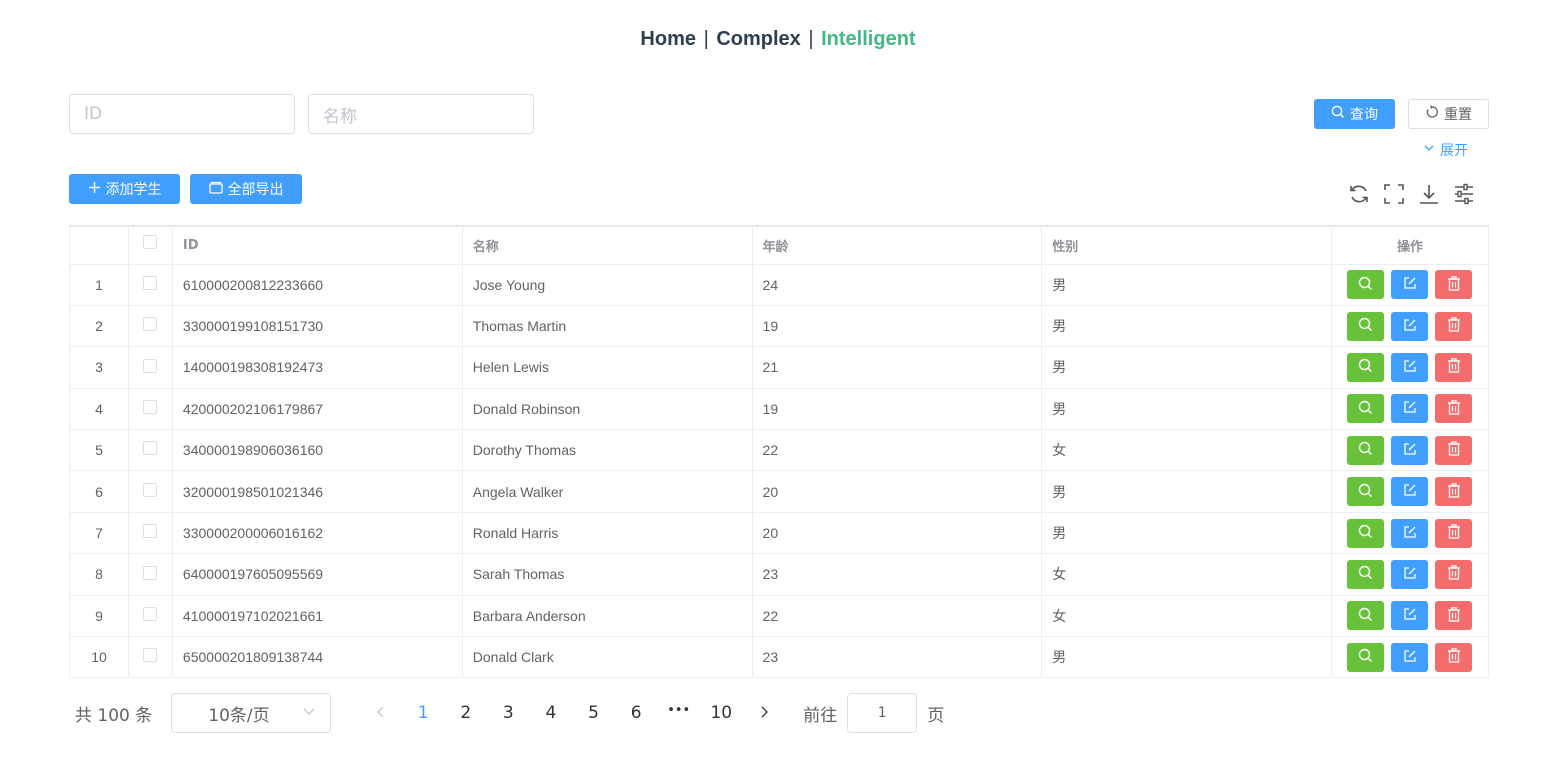  I want to click on page-number: 3, so click(508, 713).